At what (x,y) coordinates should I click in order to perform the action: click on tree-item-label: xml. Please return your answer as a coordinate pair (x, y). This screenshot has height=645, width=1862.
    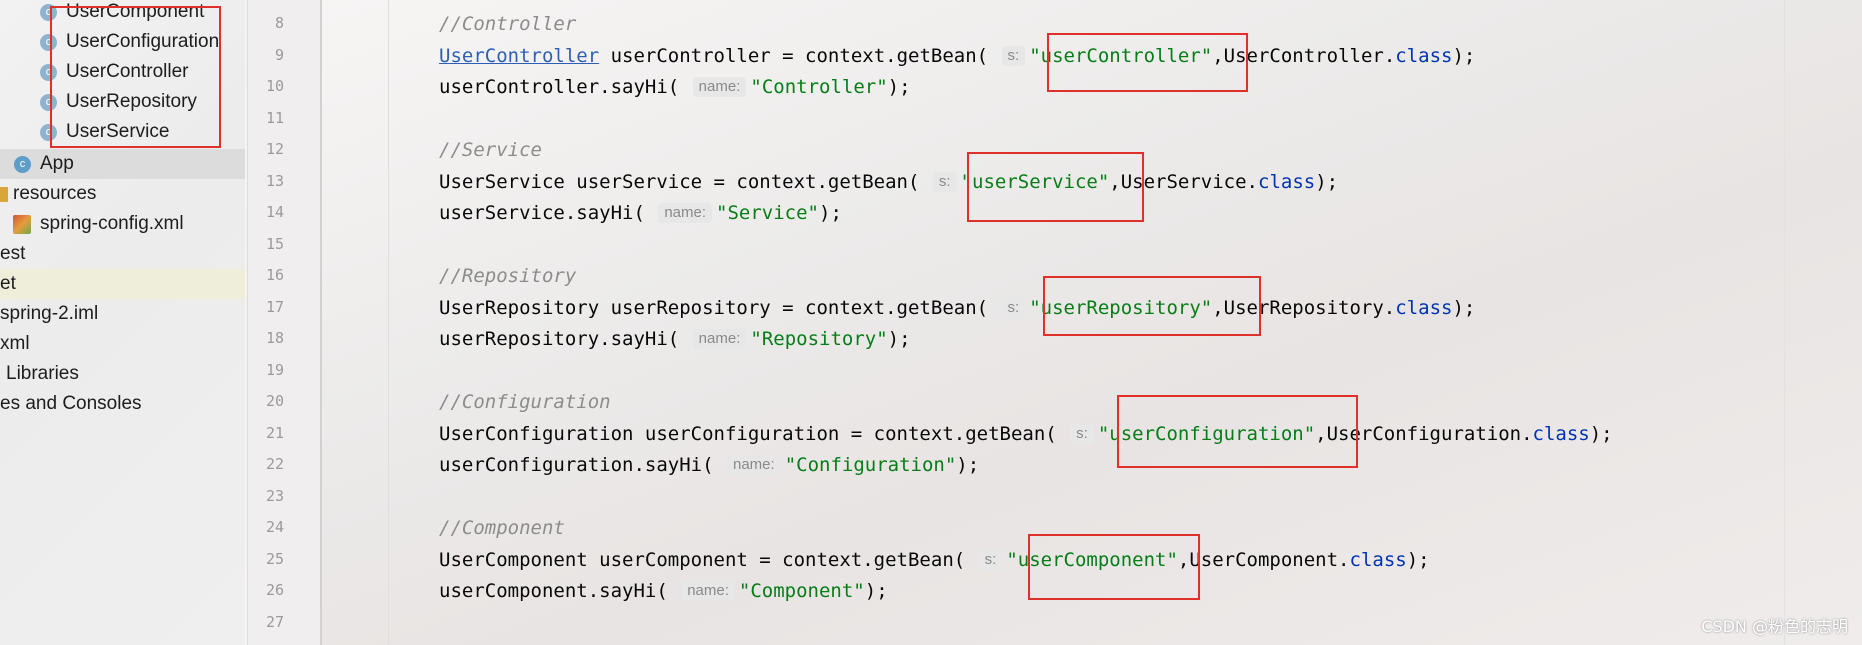
    Looking at the image, I should click on (15, 343).